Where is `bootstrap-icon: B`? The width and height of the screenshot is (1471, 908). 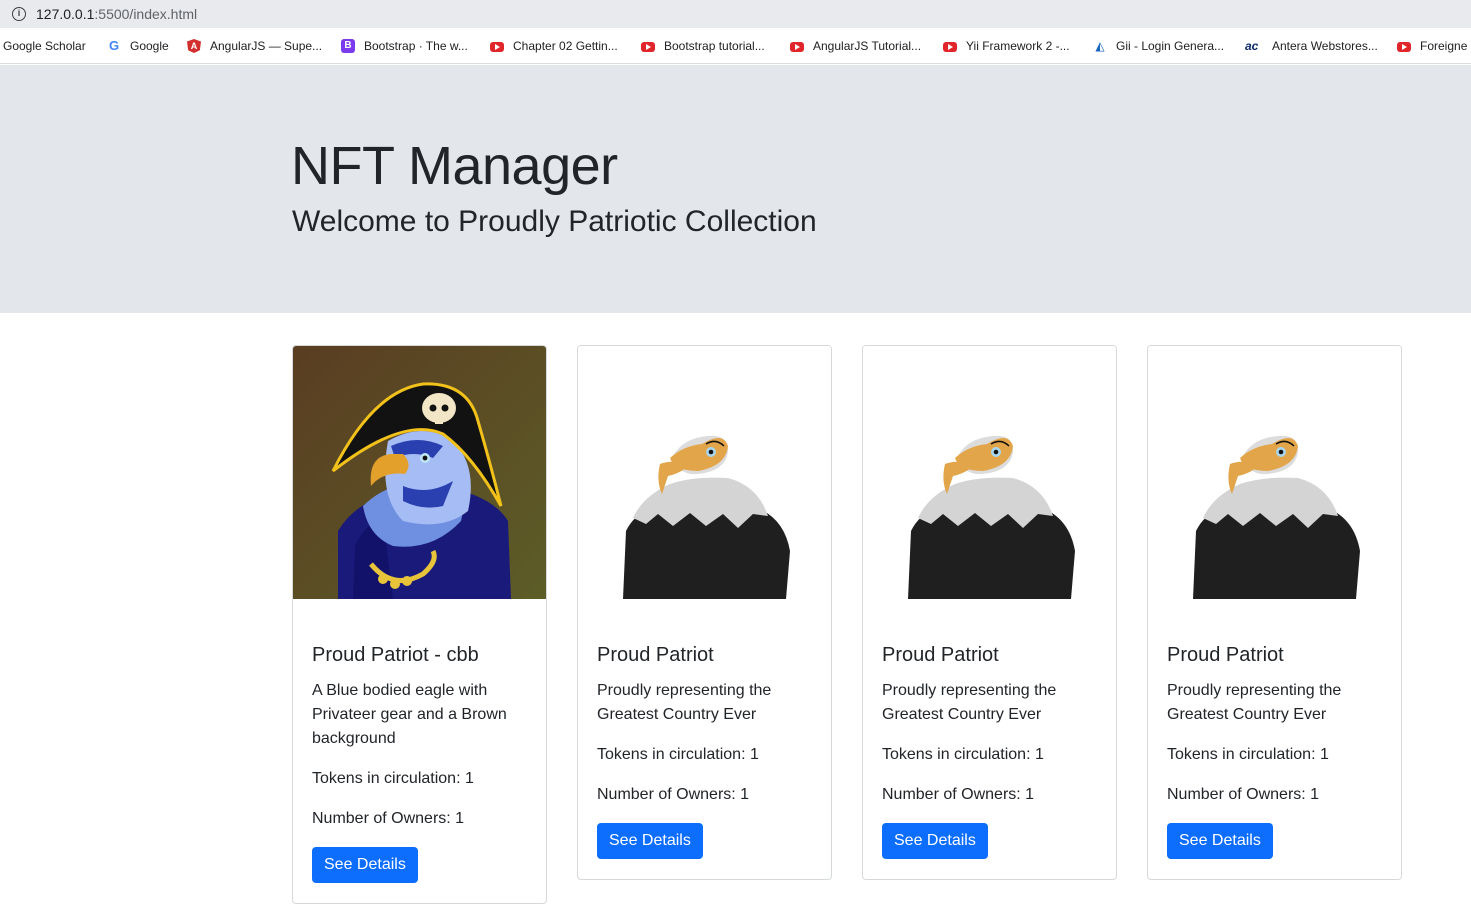
bootstrap-icon: B is located at coordinates (348, 46).